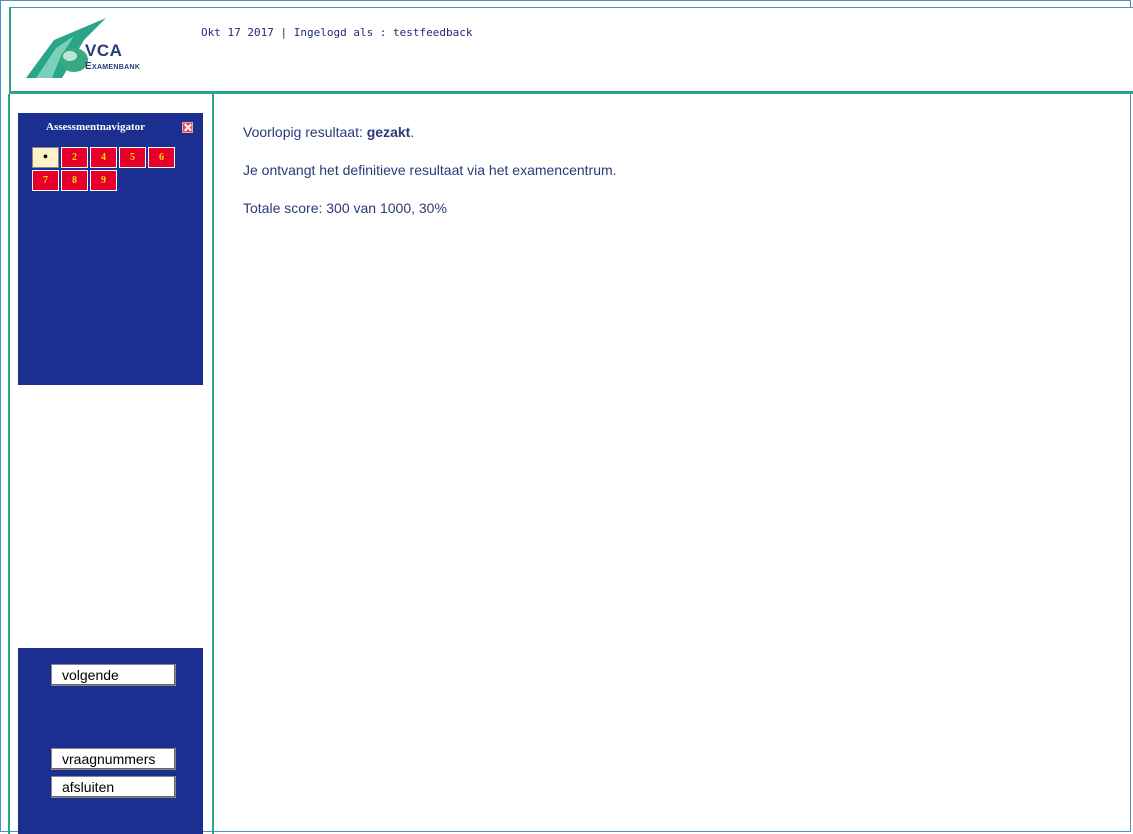 The height and width of the screenshot is (834, 1133). I want to click on result-label: Voorlopig resultaat:, so click(305, 132).